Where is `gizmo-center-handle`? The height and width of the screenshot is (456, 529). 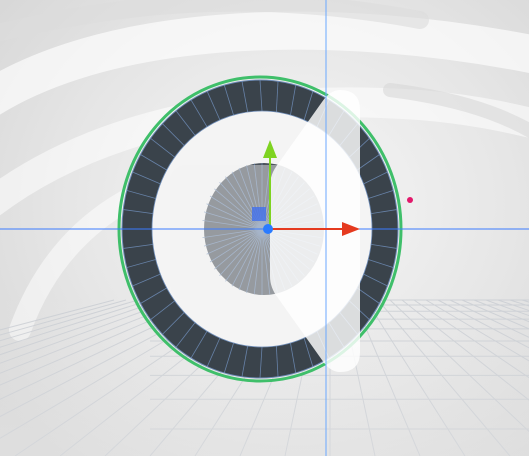 gizmo-center-handle is located at coordinates (268, 229).